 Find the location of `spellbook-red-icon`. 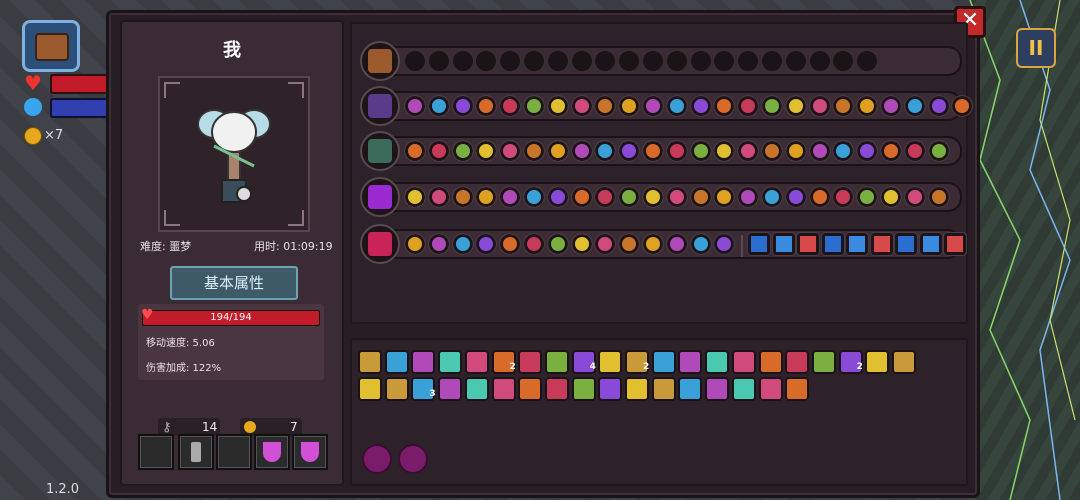

spellbook-red-icon is located at coordinates (380, 244).